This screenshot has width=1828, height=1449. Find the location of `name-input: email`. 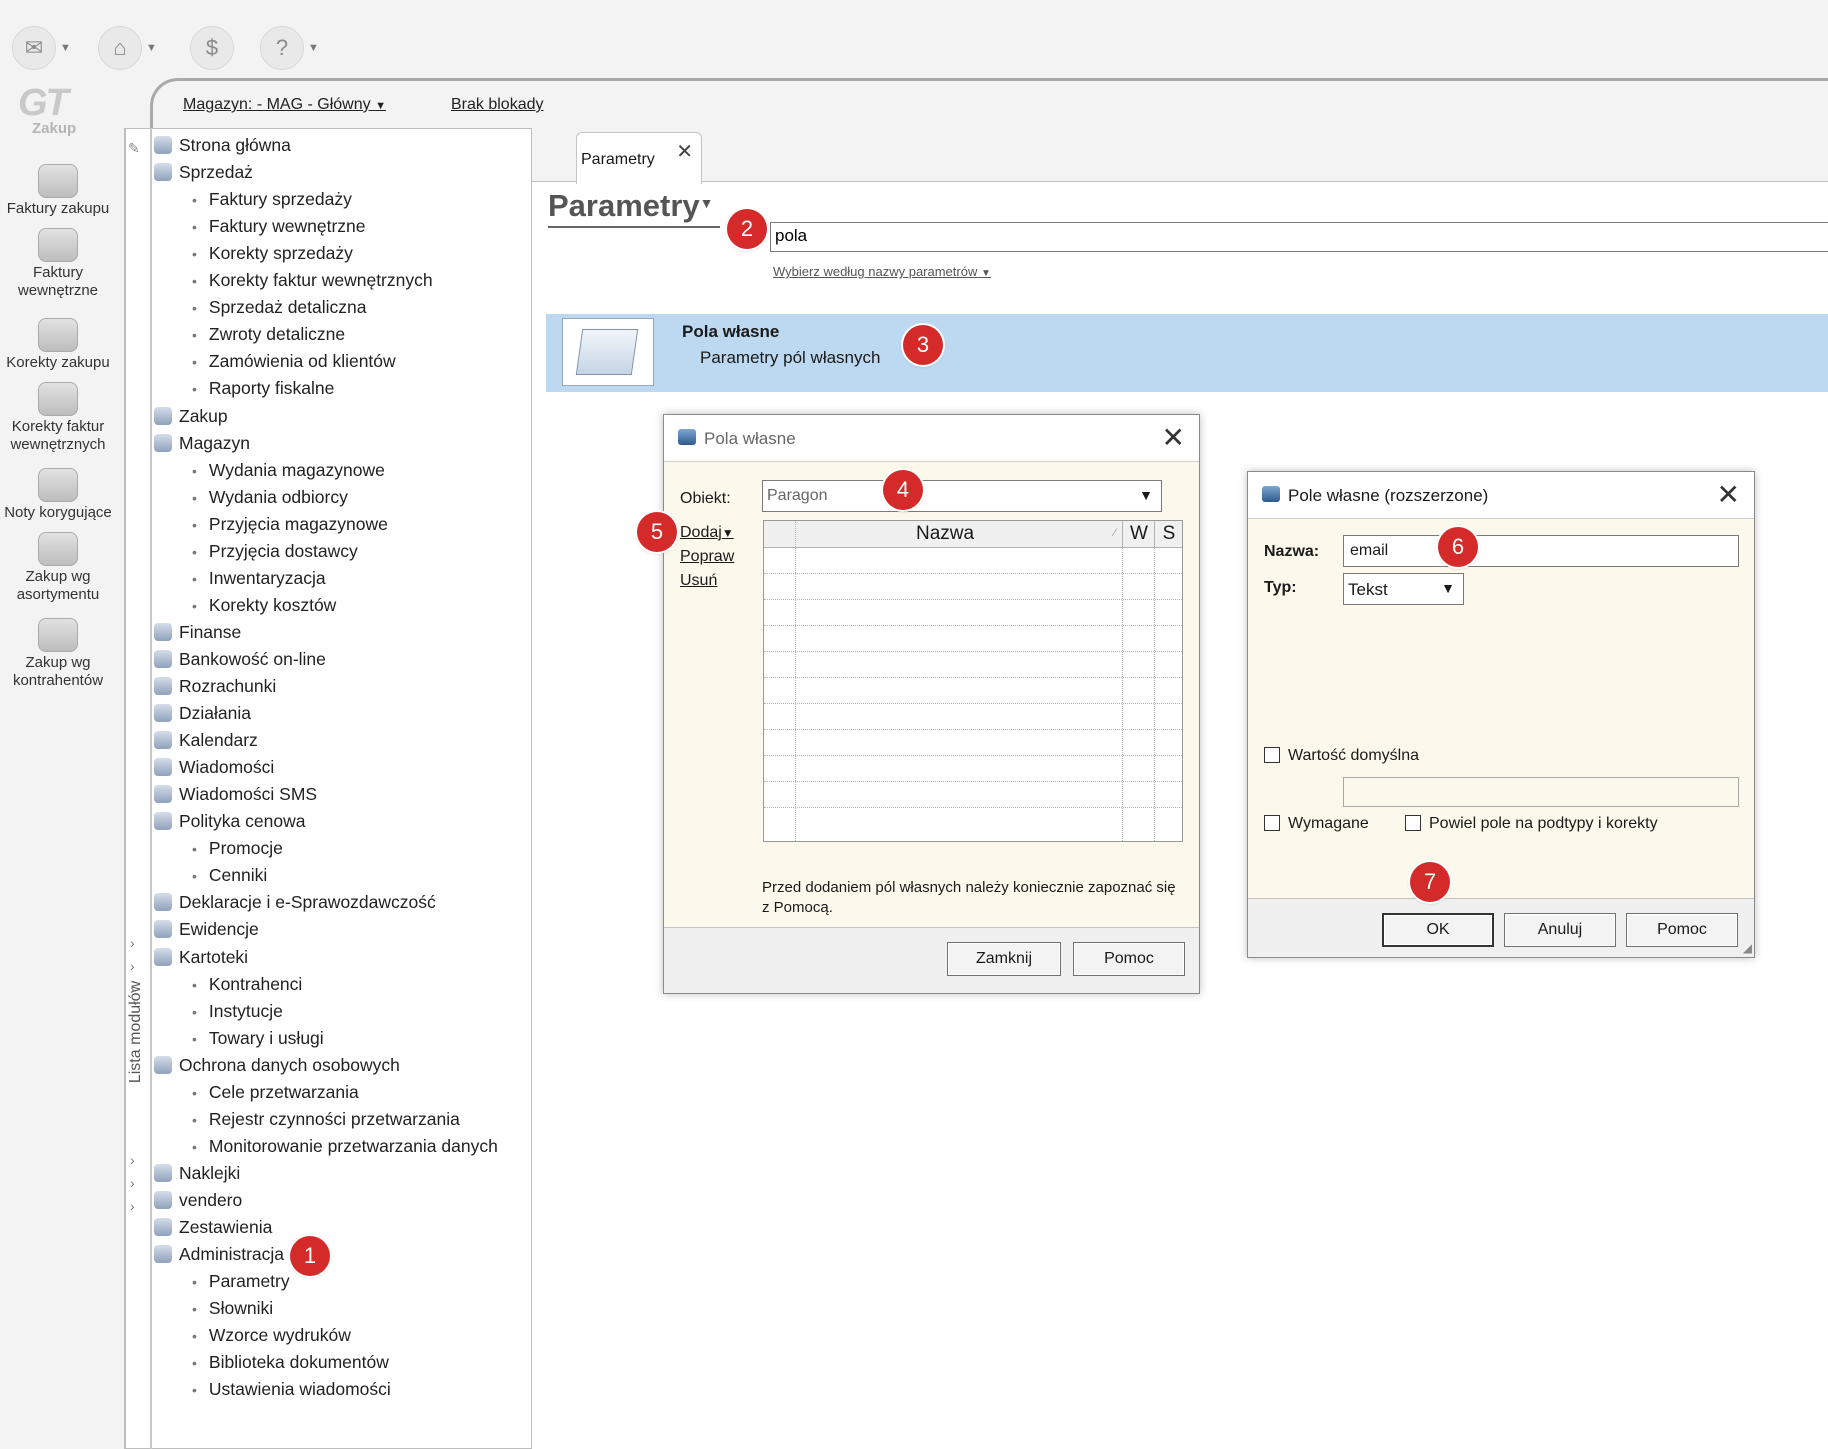

name-input: email is located at coordinates (1541, 551).